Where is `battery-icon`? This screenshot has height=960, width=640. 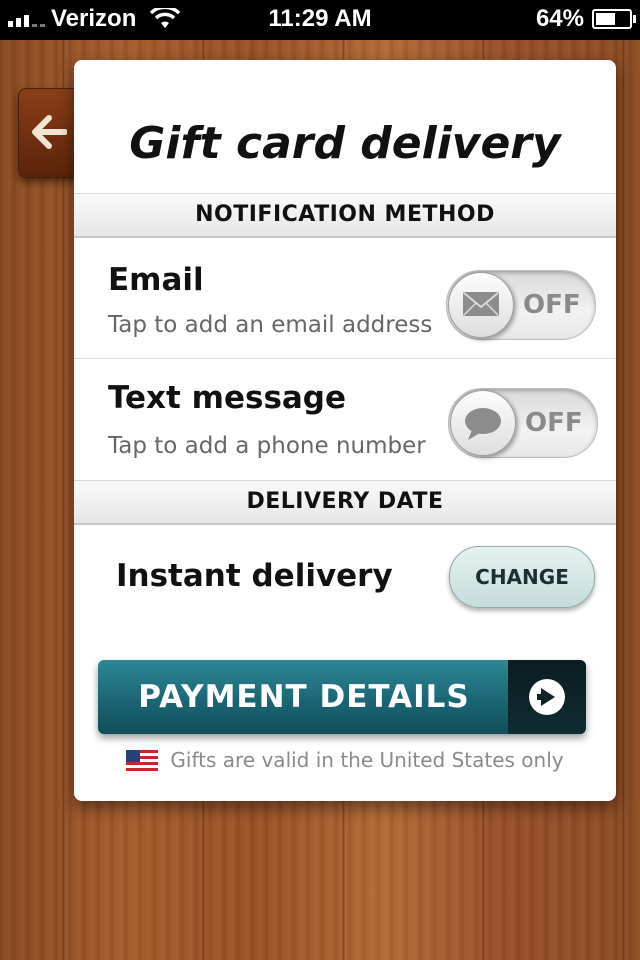 battery-icon is located at coordinates (614, 19).